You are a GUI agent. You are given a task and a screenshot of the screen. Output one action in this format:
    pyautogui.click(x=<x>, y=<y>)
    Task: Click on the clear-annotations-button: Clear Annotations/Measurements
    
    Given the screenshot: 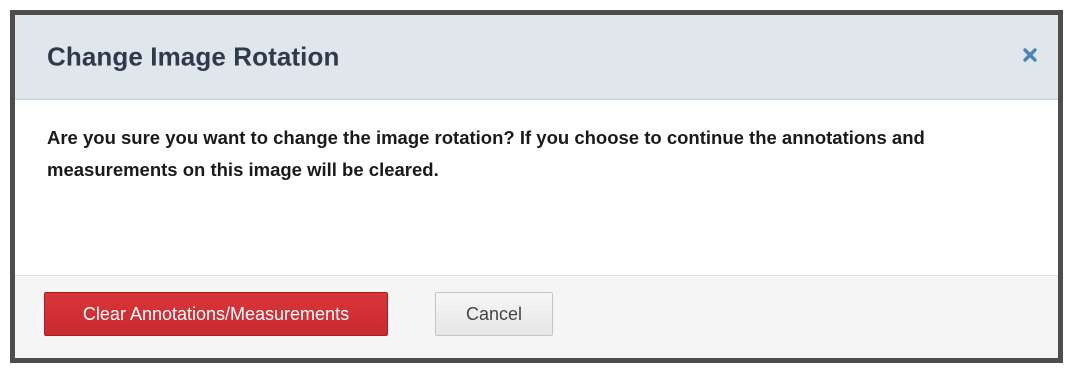 What is the action you would take?
    pyautogui.click(x=216, y=314)
    